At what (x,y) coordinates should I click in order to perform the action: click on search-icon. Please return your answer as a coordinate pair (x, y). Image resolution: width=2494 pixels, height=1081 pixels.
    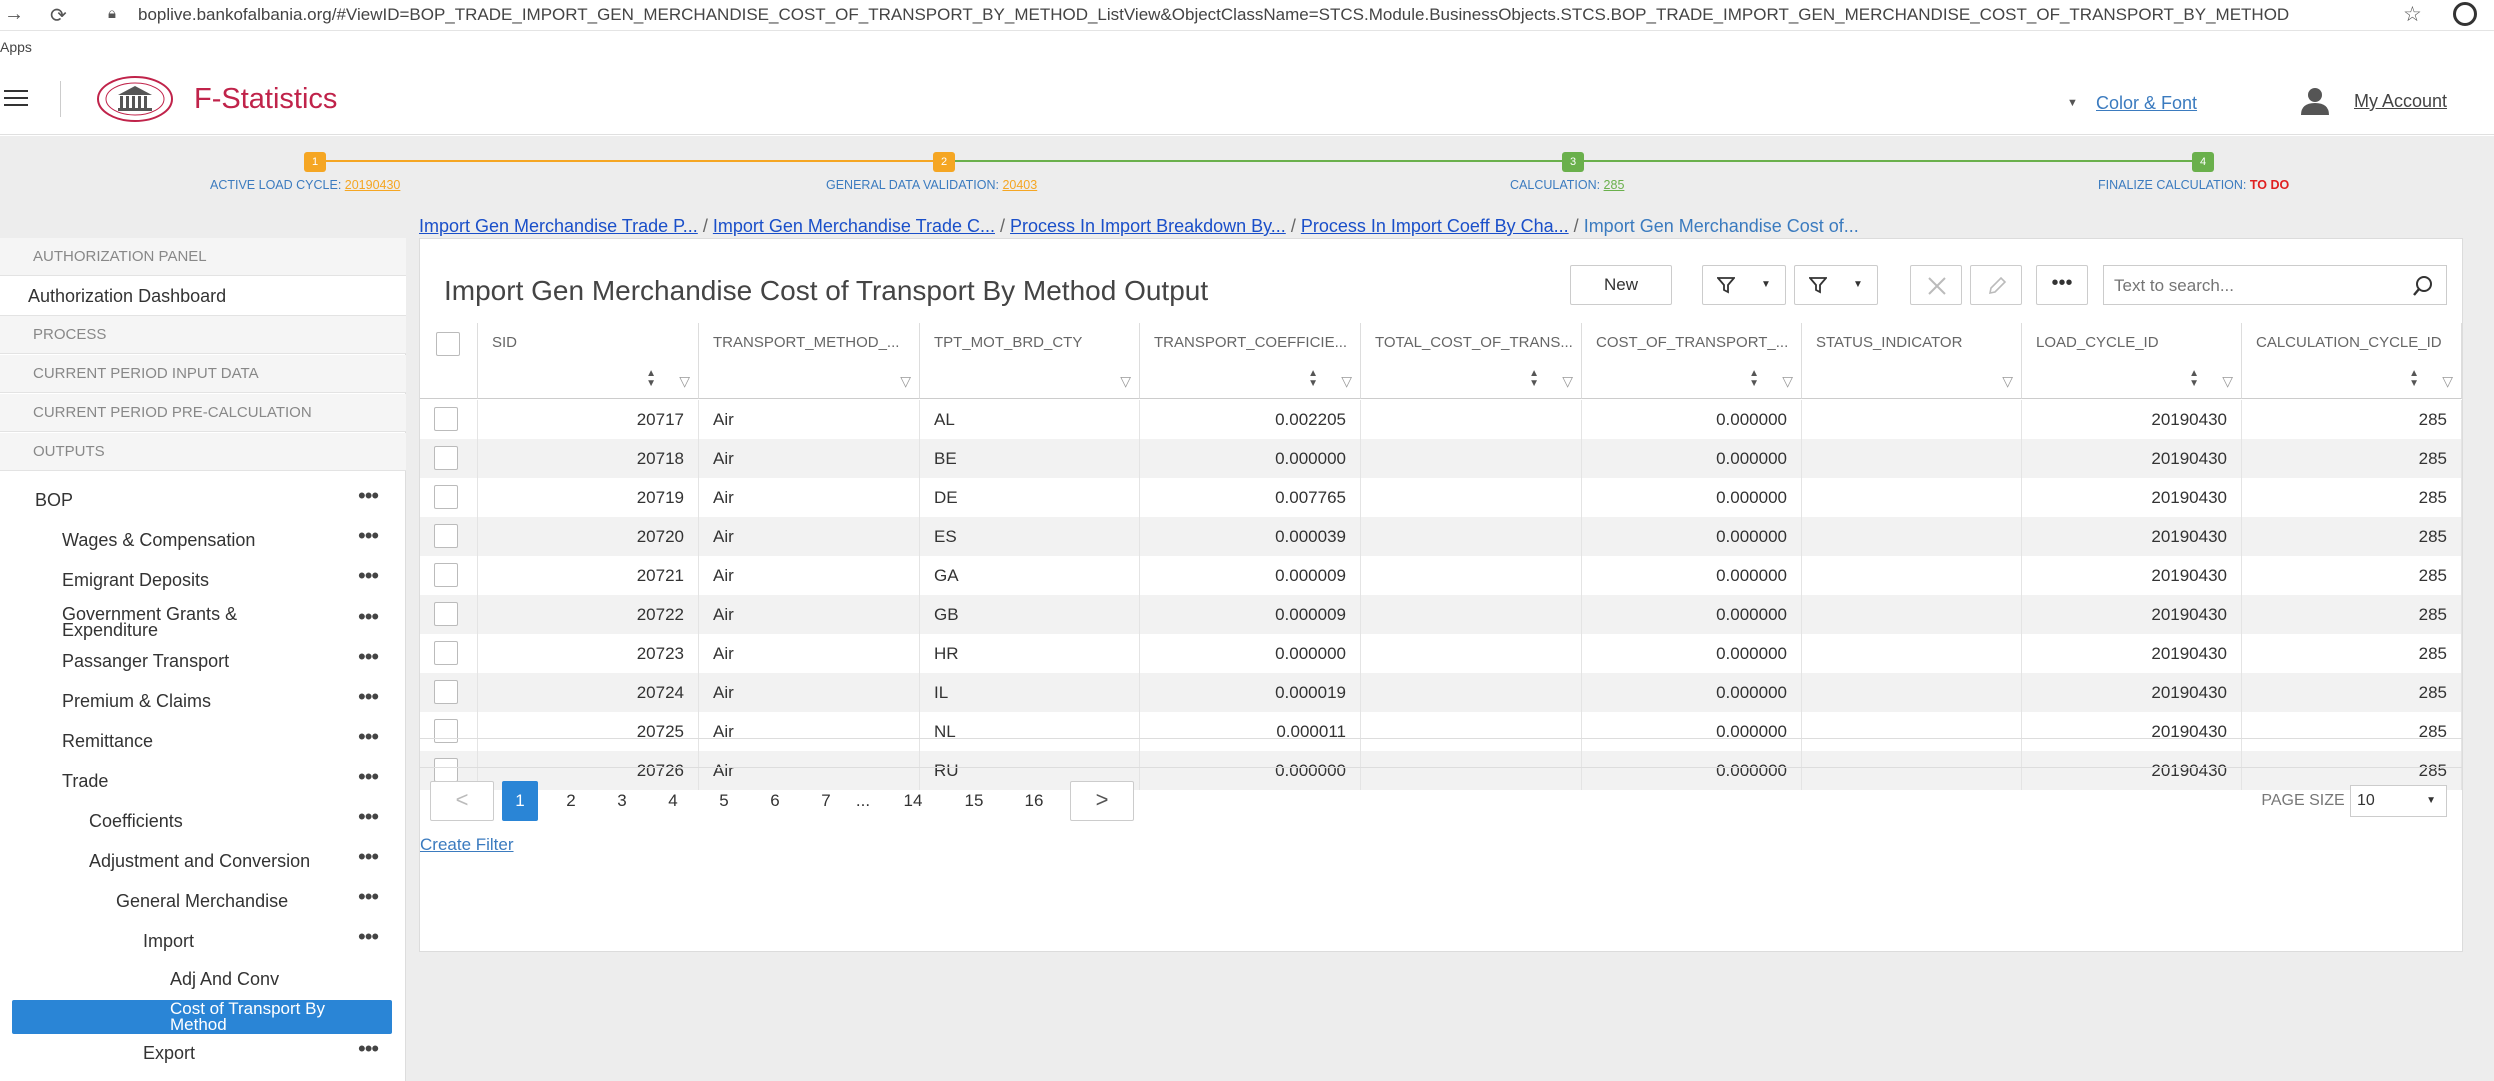
    Looking at the image, I should click on (2423, 286).